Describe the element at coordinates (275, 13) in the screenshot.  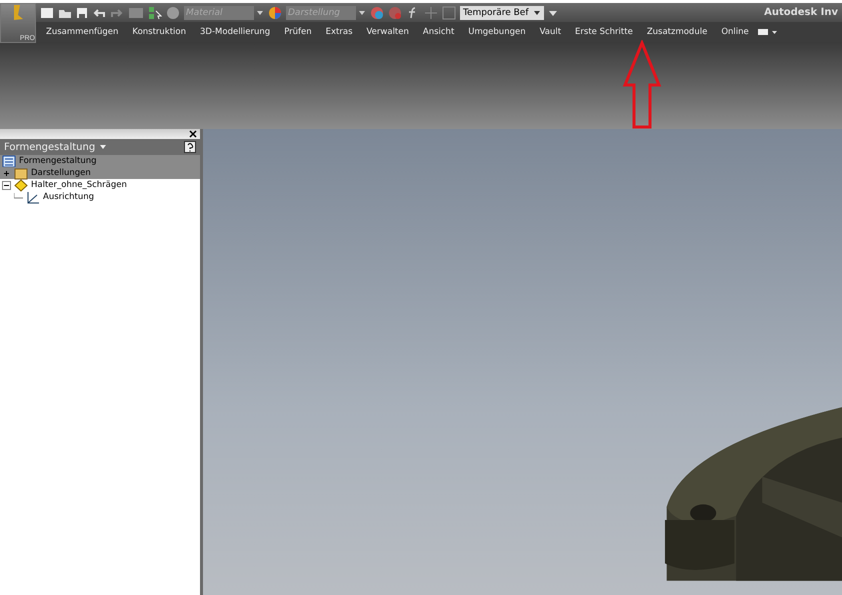
I see `color-wheel-icon` at that location.